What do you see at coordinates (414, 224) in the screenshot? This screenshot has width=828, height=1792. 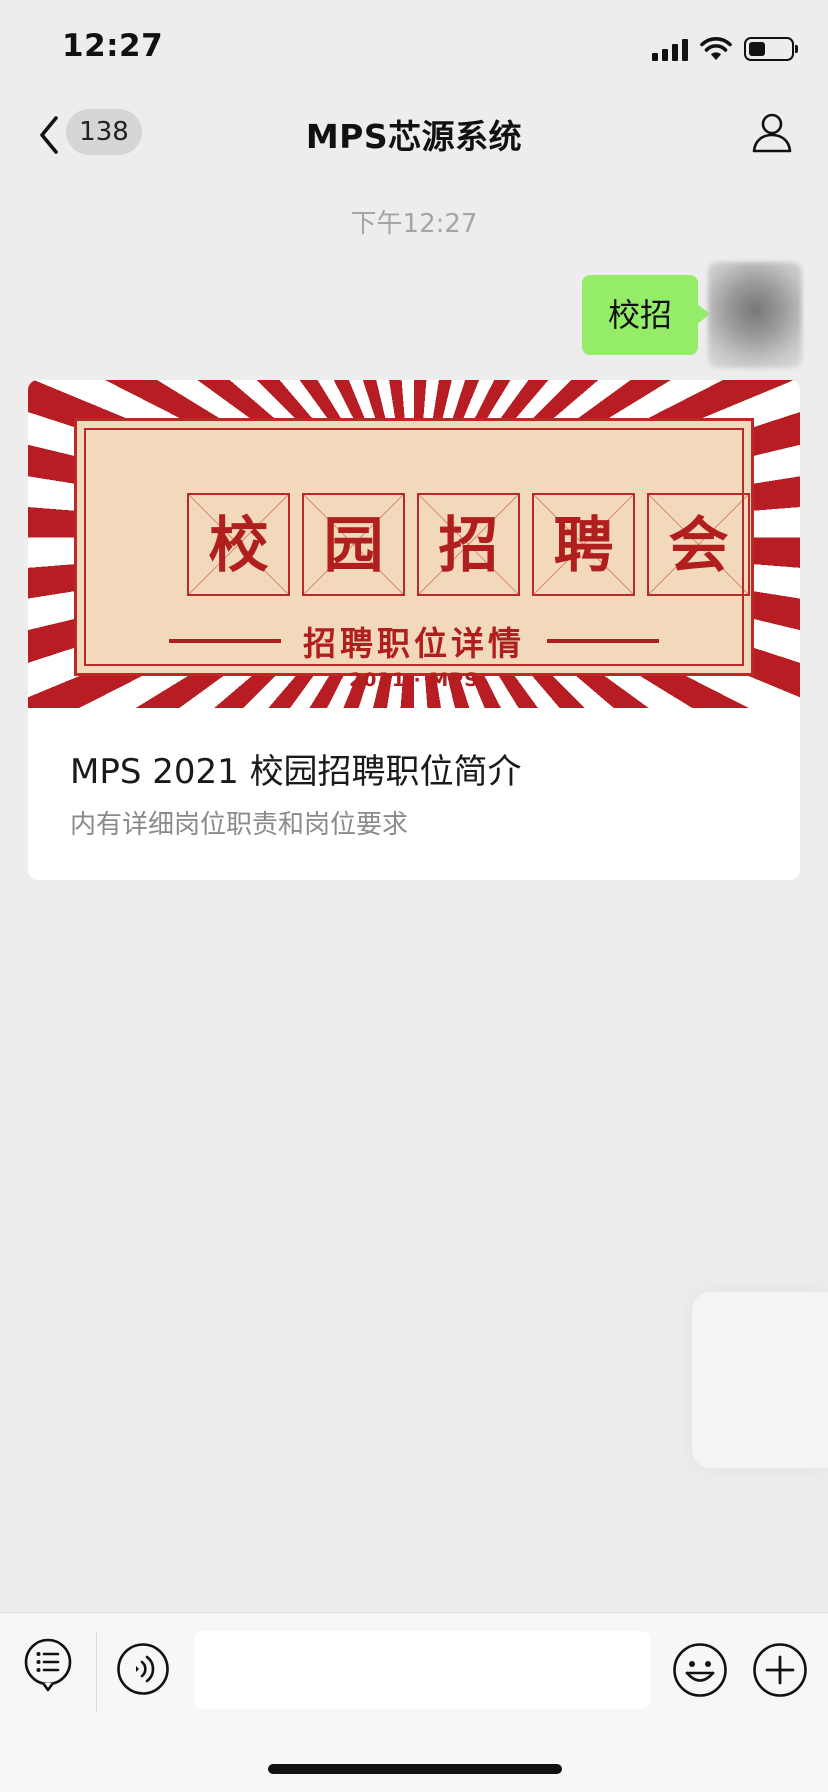 I see `message-timestamp: 下午12:27` at bounding box center [414, 224].